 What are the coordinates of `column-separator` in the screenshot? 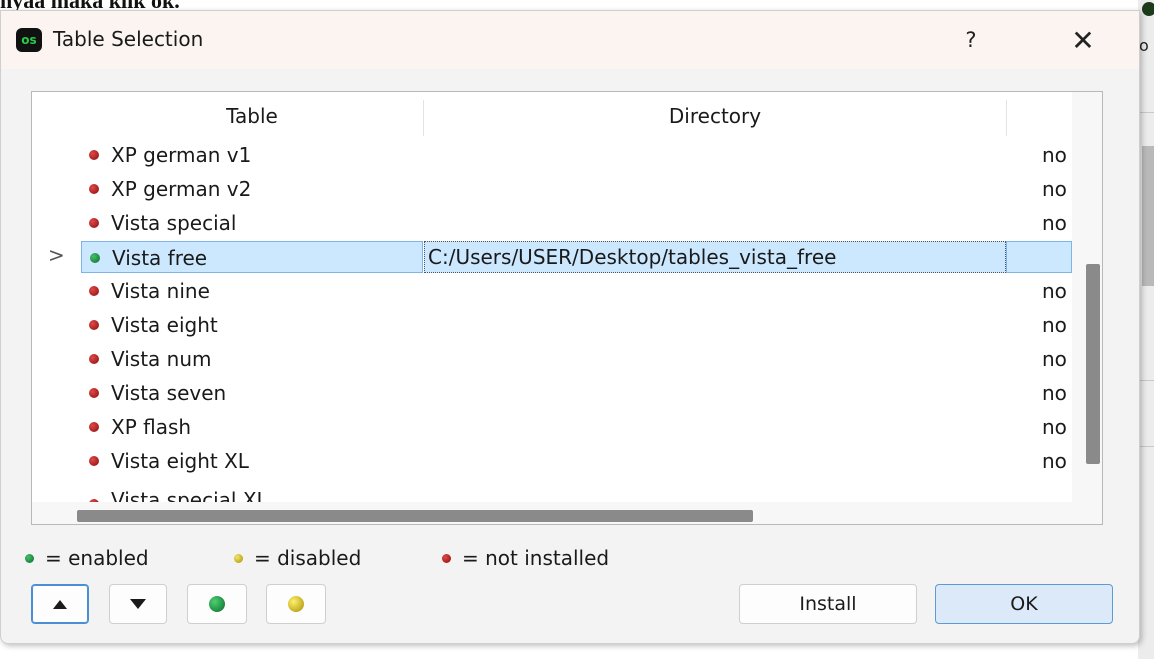 It's located at (1006, 118).